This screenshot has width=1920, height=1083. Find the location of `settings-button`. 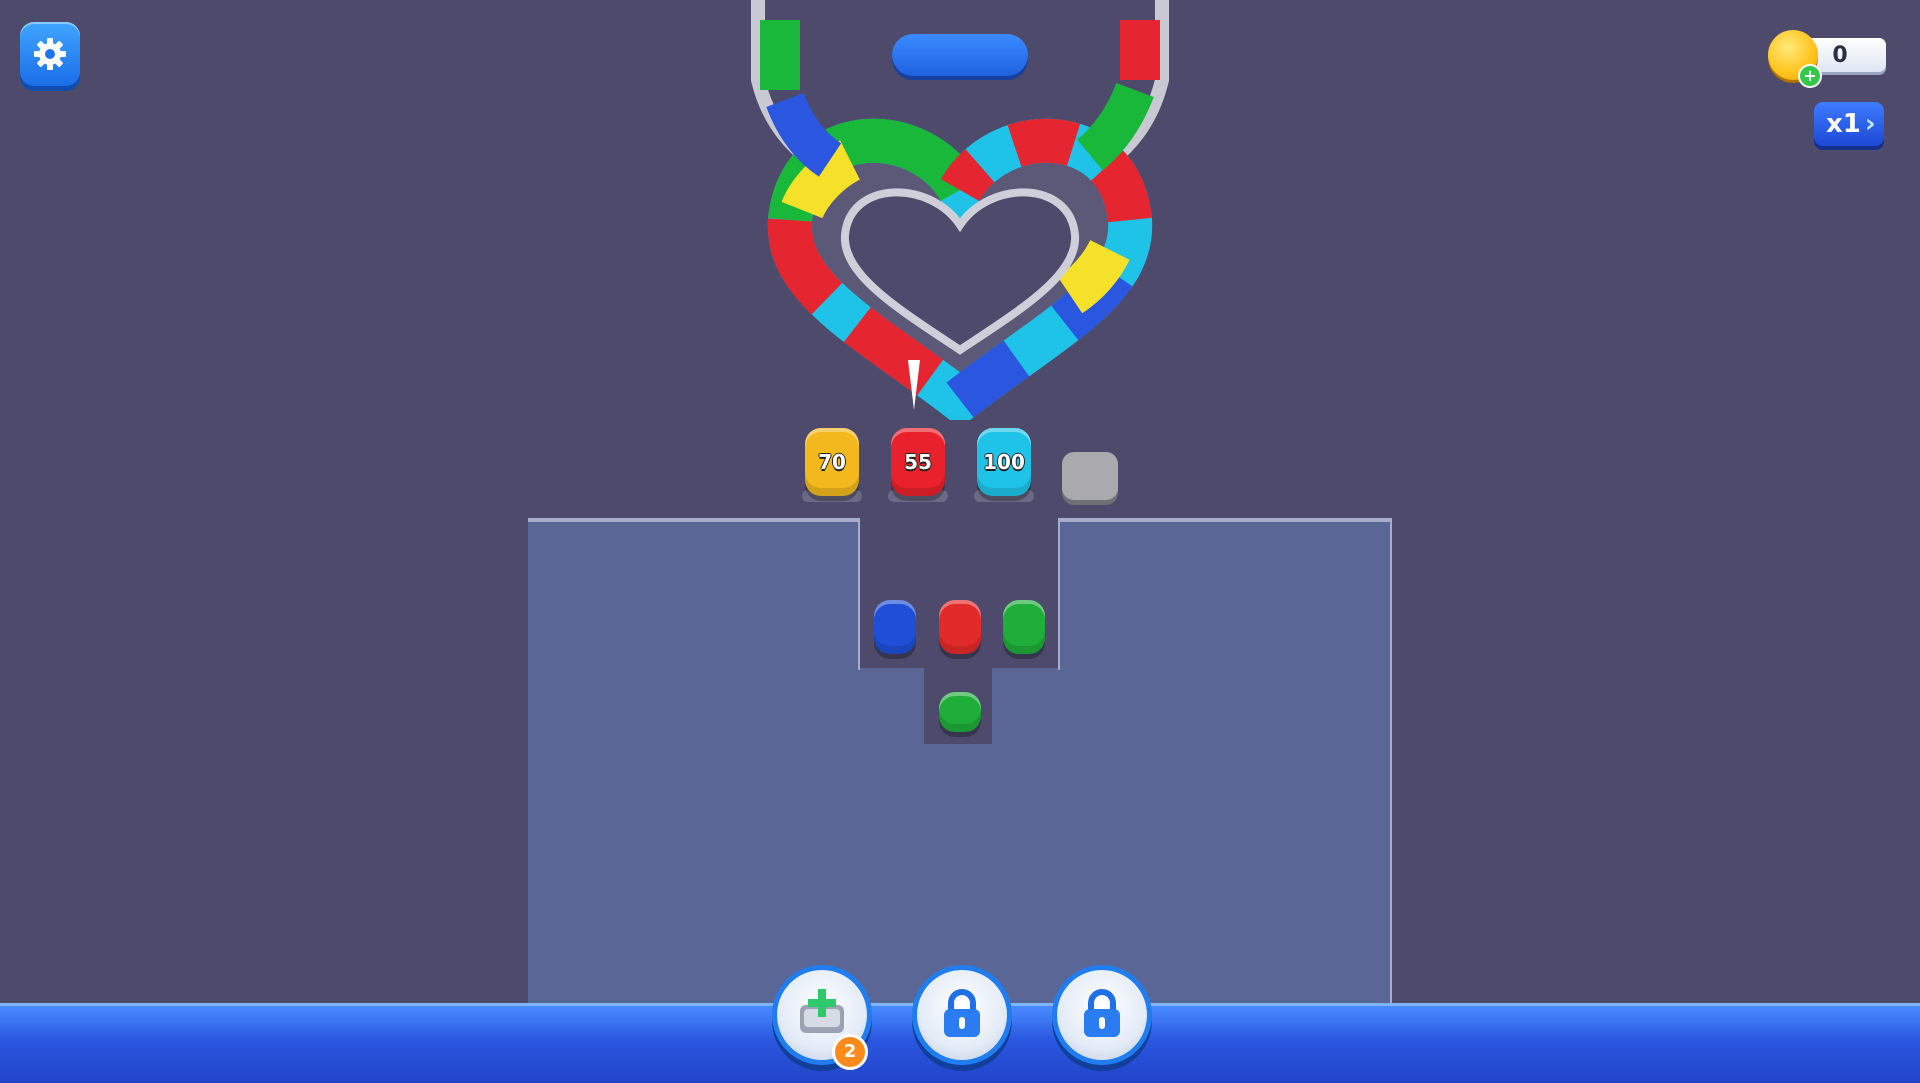

settings-button is located at coordinates (50, 54).